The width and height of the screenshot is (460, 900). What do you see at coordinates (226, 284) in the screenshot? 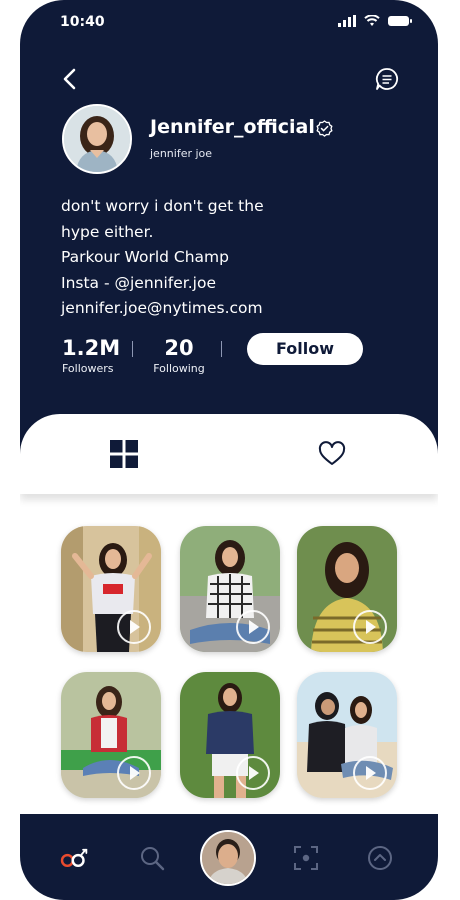
I see `bio-line: Insta - @jennifer.joe` at bounding box center [226, 284].